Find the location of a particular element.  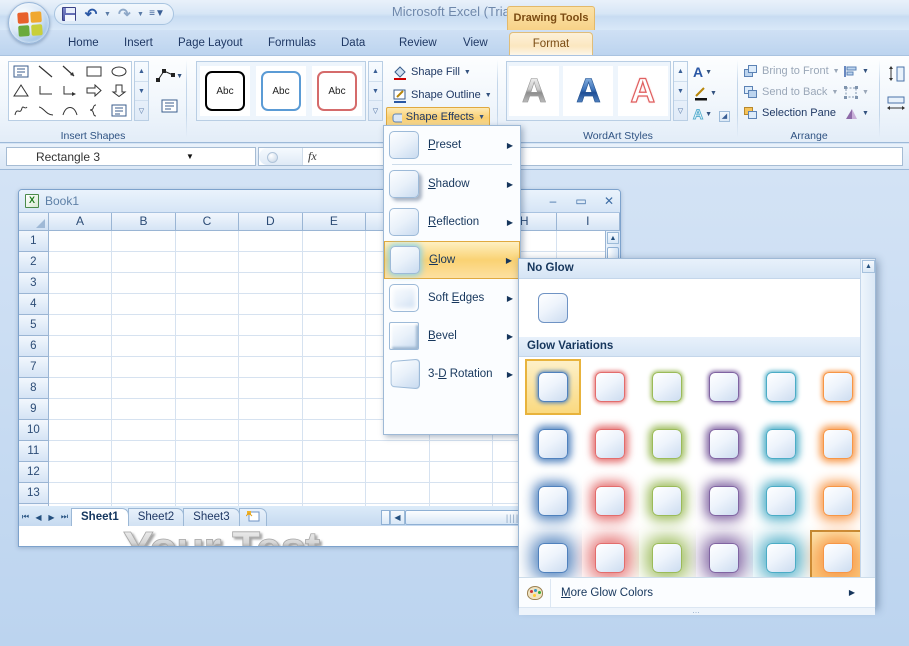

cell-D7 is located at coordinates (271, 367).